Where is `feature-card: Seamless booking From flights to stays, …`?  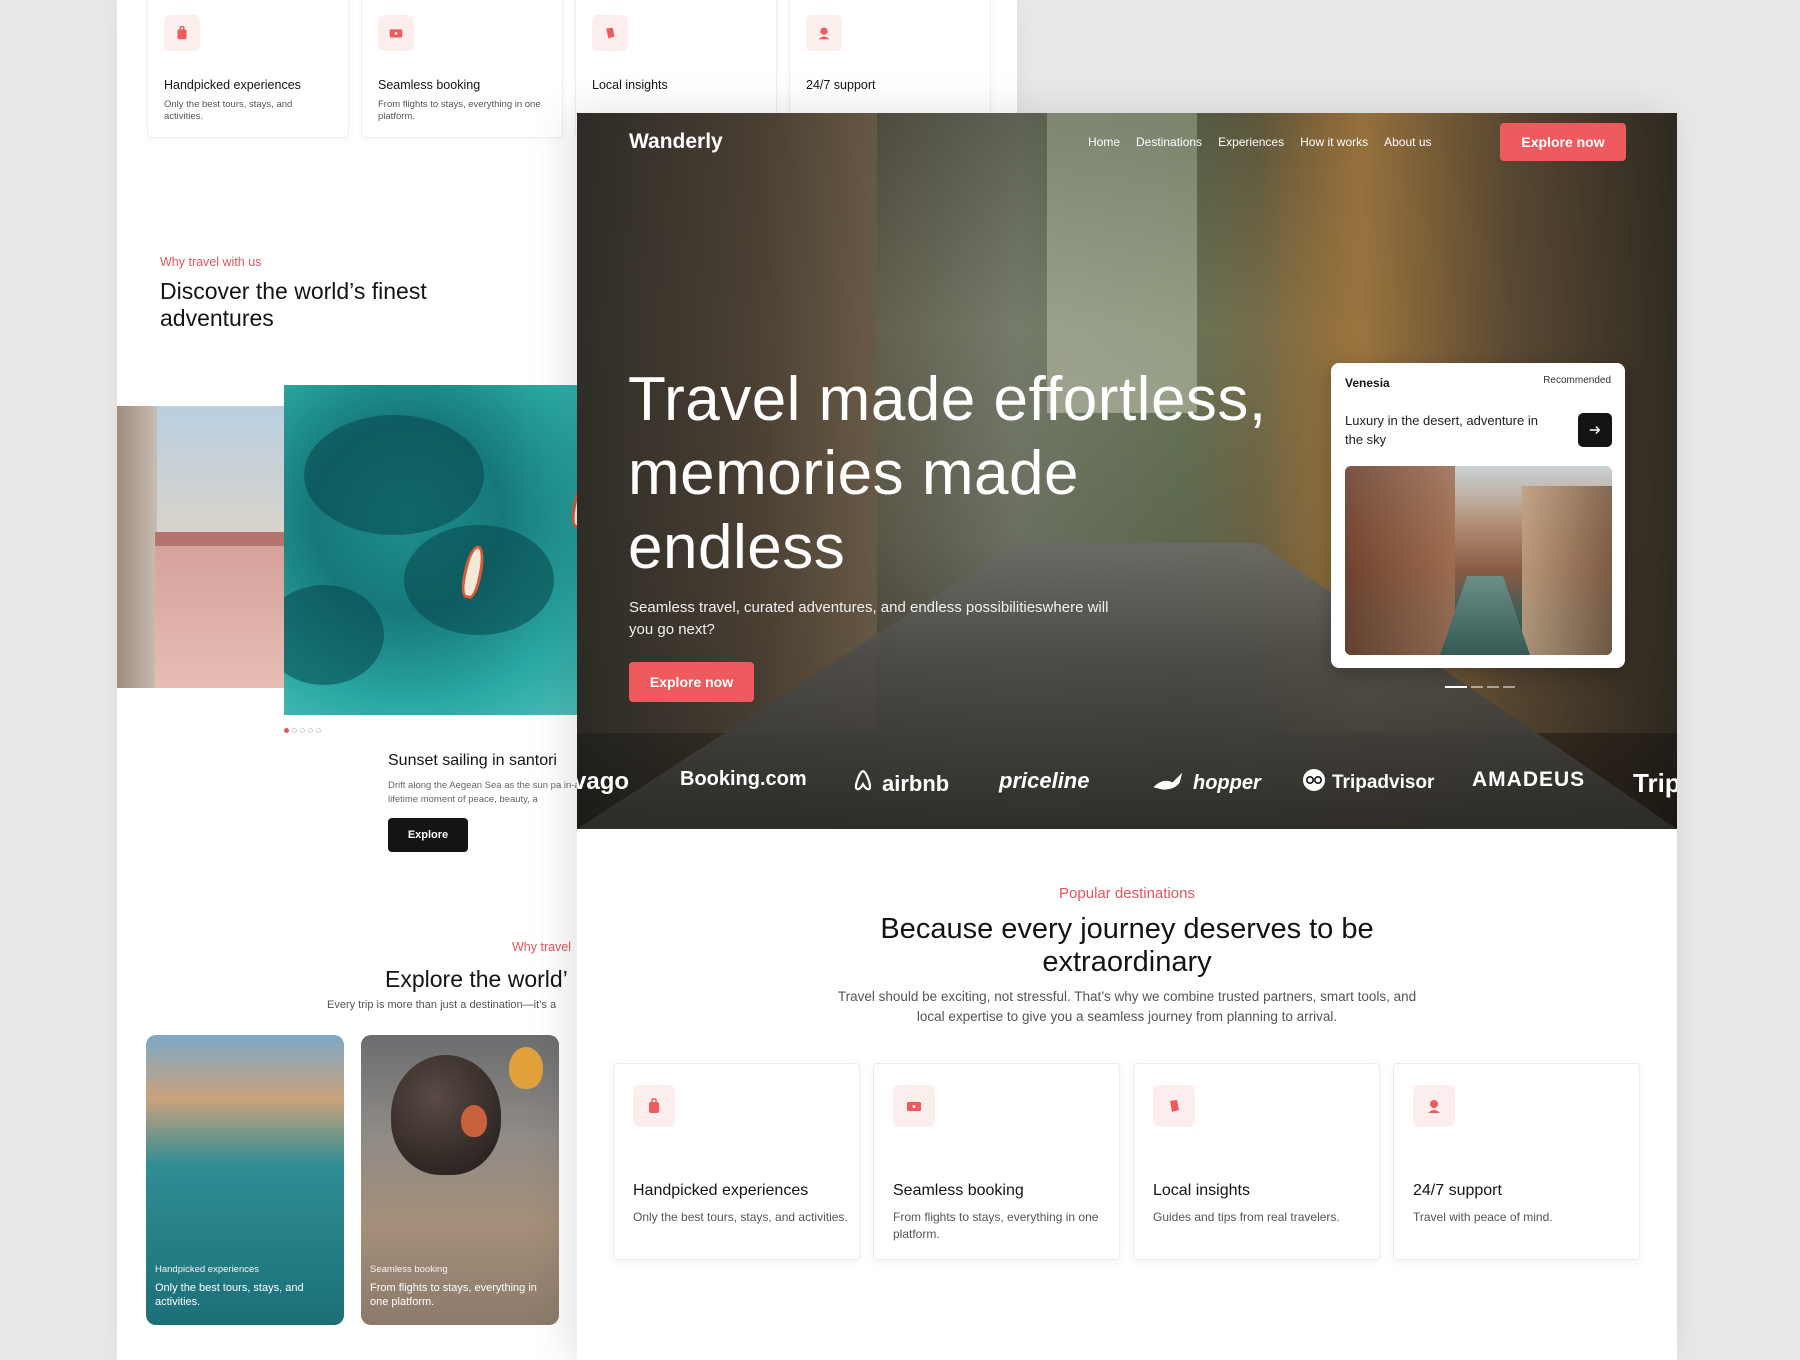
feature-card: Seamless booking From flights to stays, … is located at coordinates (996, 1161).